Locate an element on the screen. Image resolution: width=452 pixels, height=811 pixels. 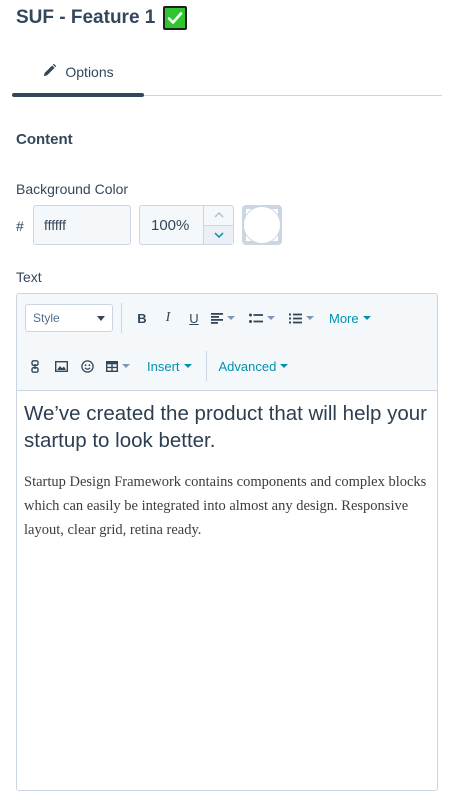
insert-dropdown: Insert is located at coordinates (169, 366).